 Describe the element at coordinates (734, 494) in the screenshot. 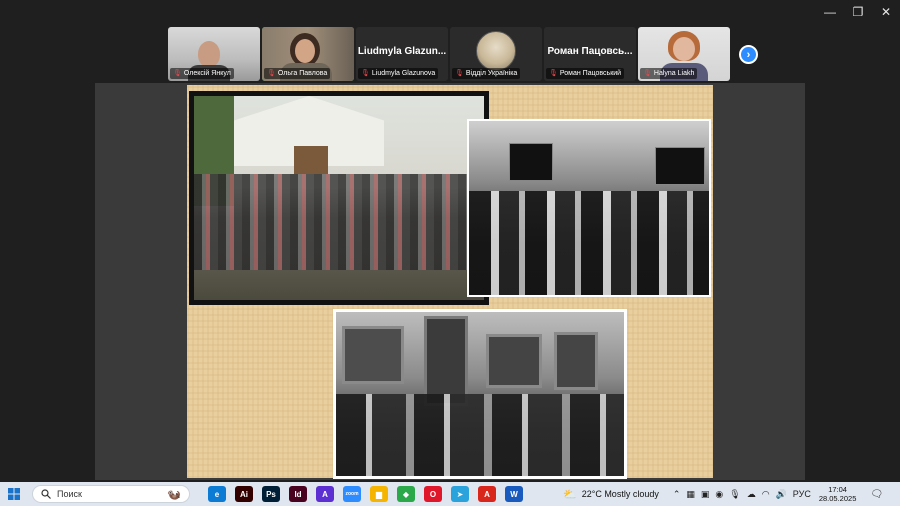

I see `mic-icon: 🎙` at that location.